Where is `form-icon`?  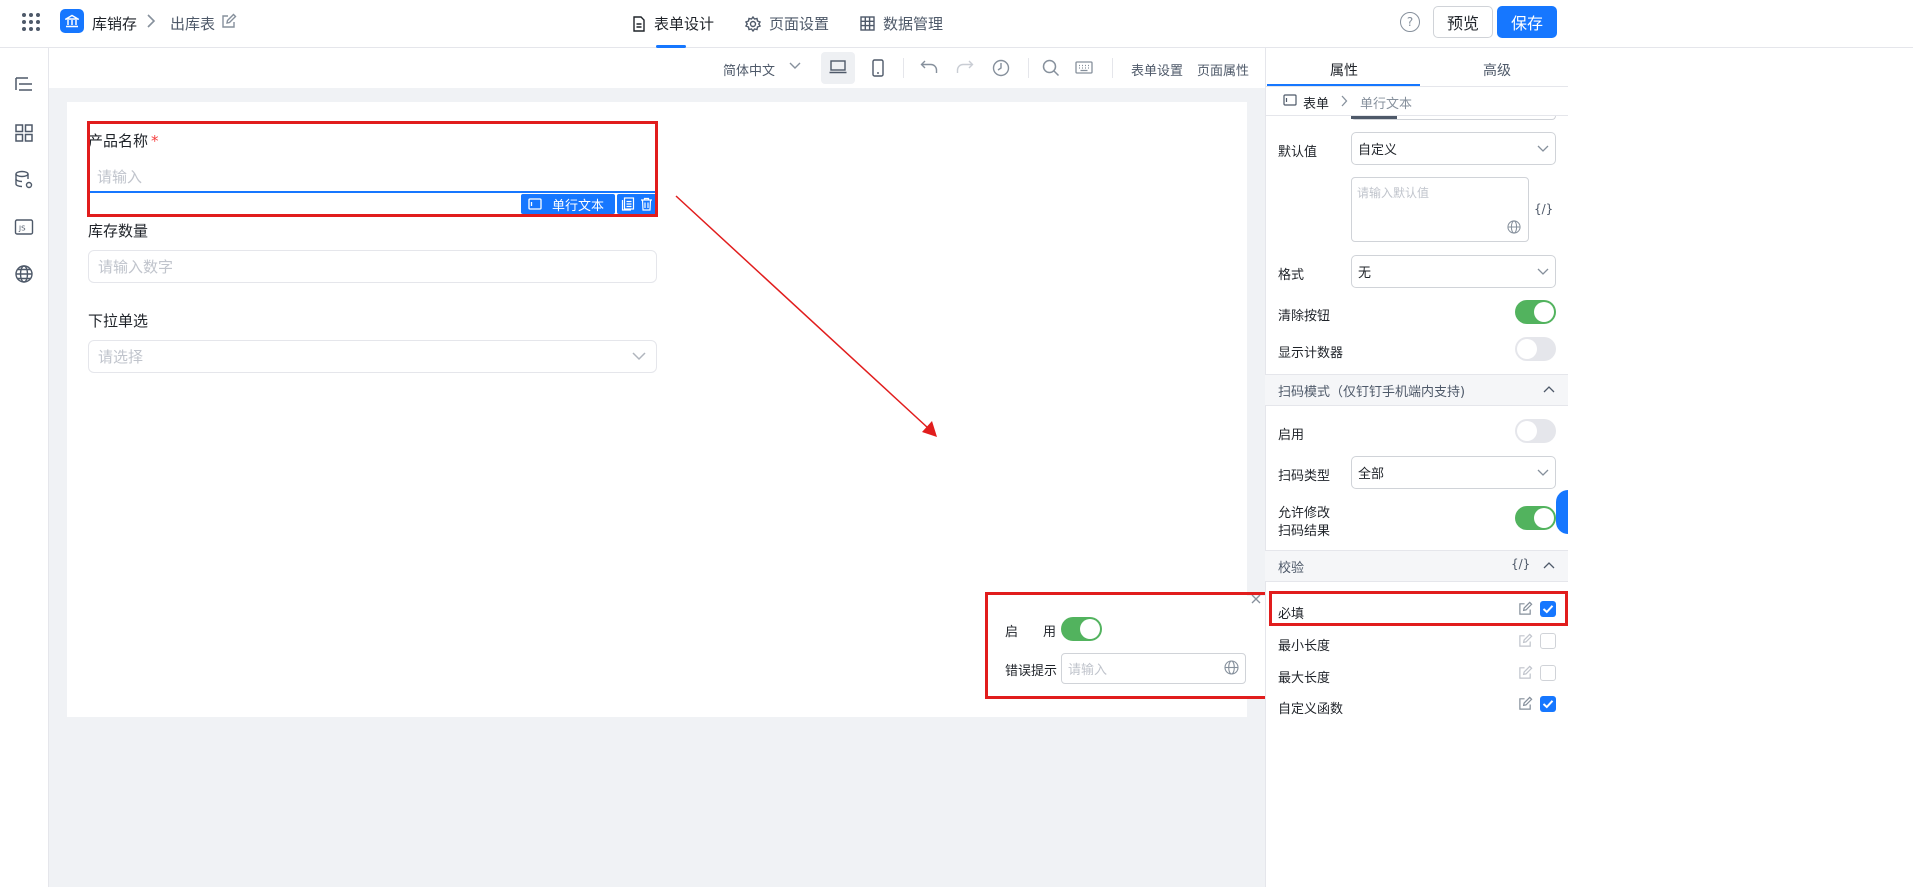 form-icon is located at coordinates (1290, 100).